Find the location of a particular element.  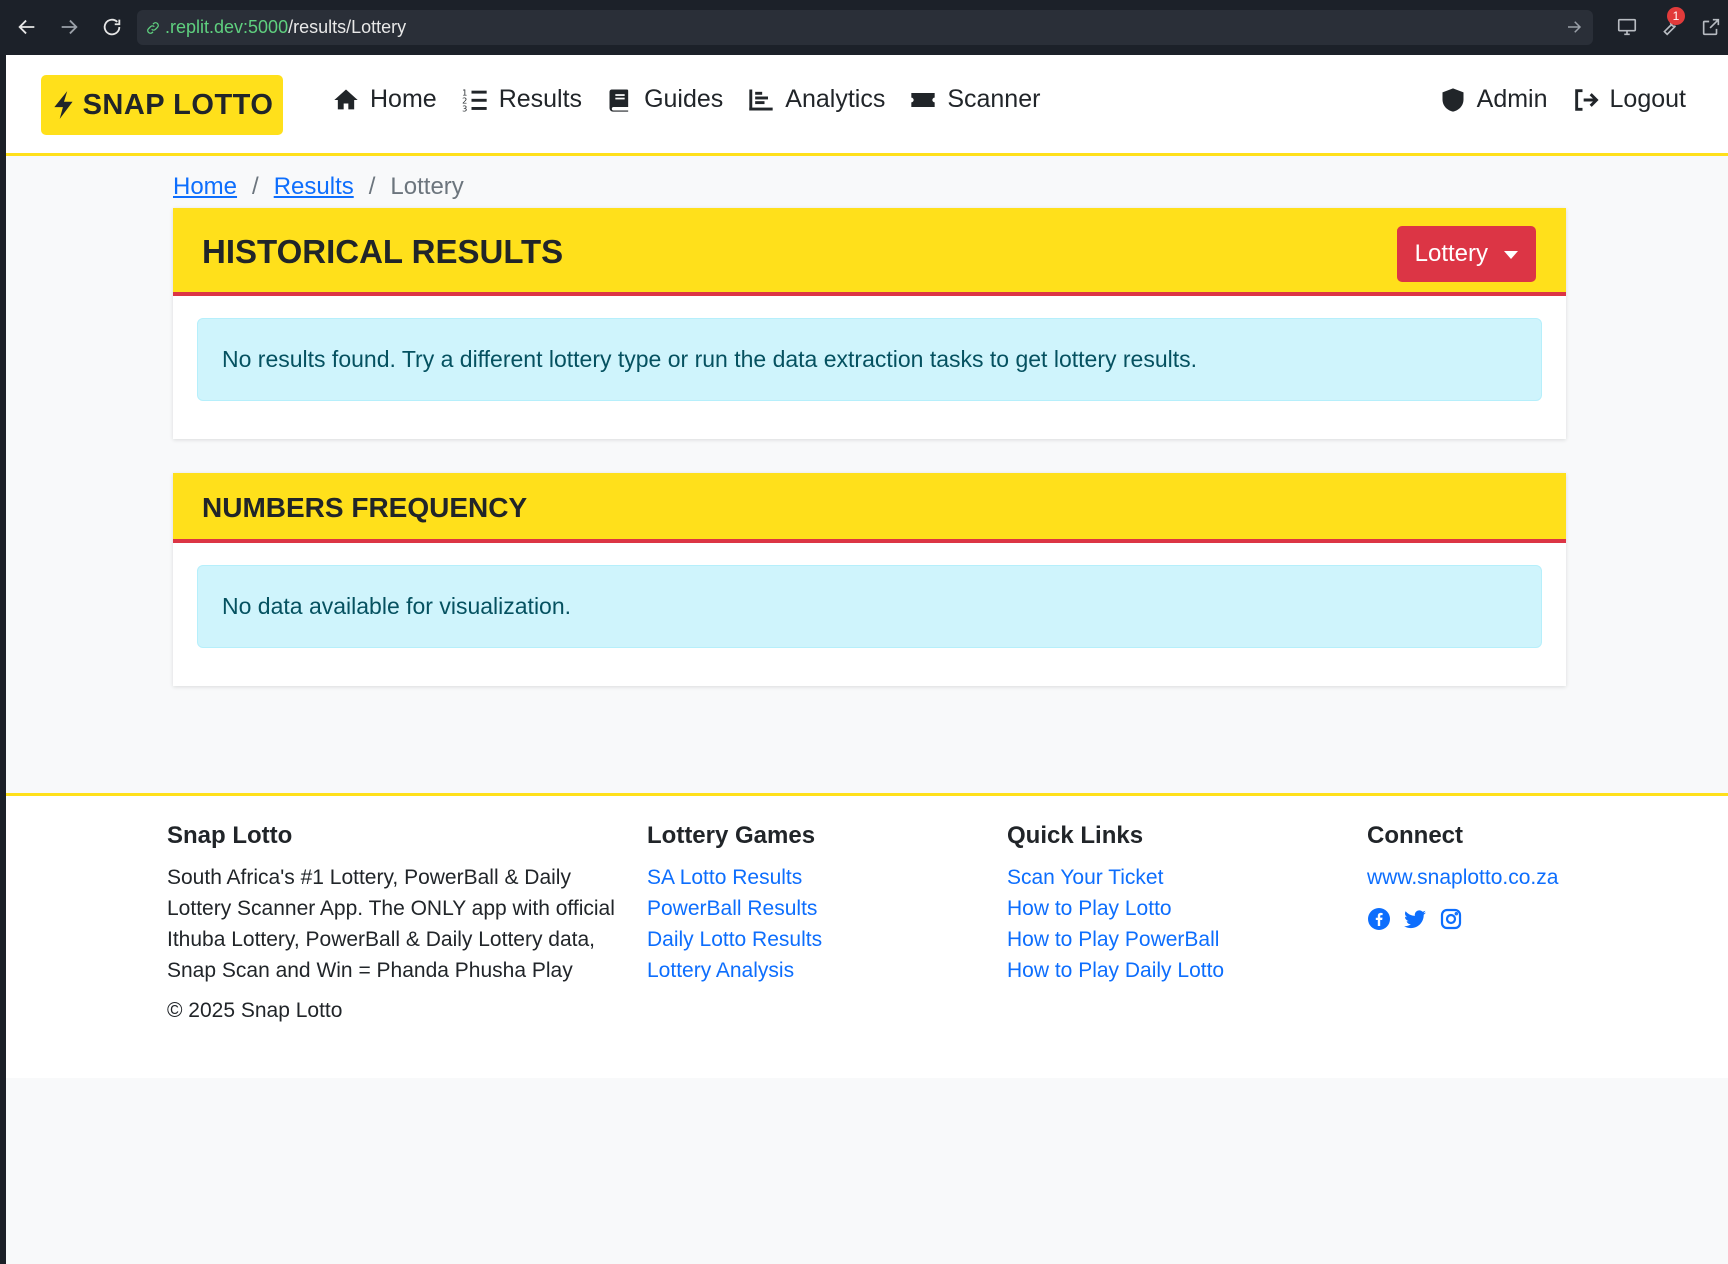

footer-link-play-lotto: How to Play Lotto is located at coordinates (1115, 908).